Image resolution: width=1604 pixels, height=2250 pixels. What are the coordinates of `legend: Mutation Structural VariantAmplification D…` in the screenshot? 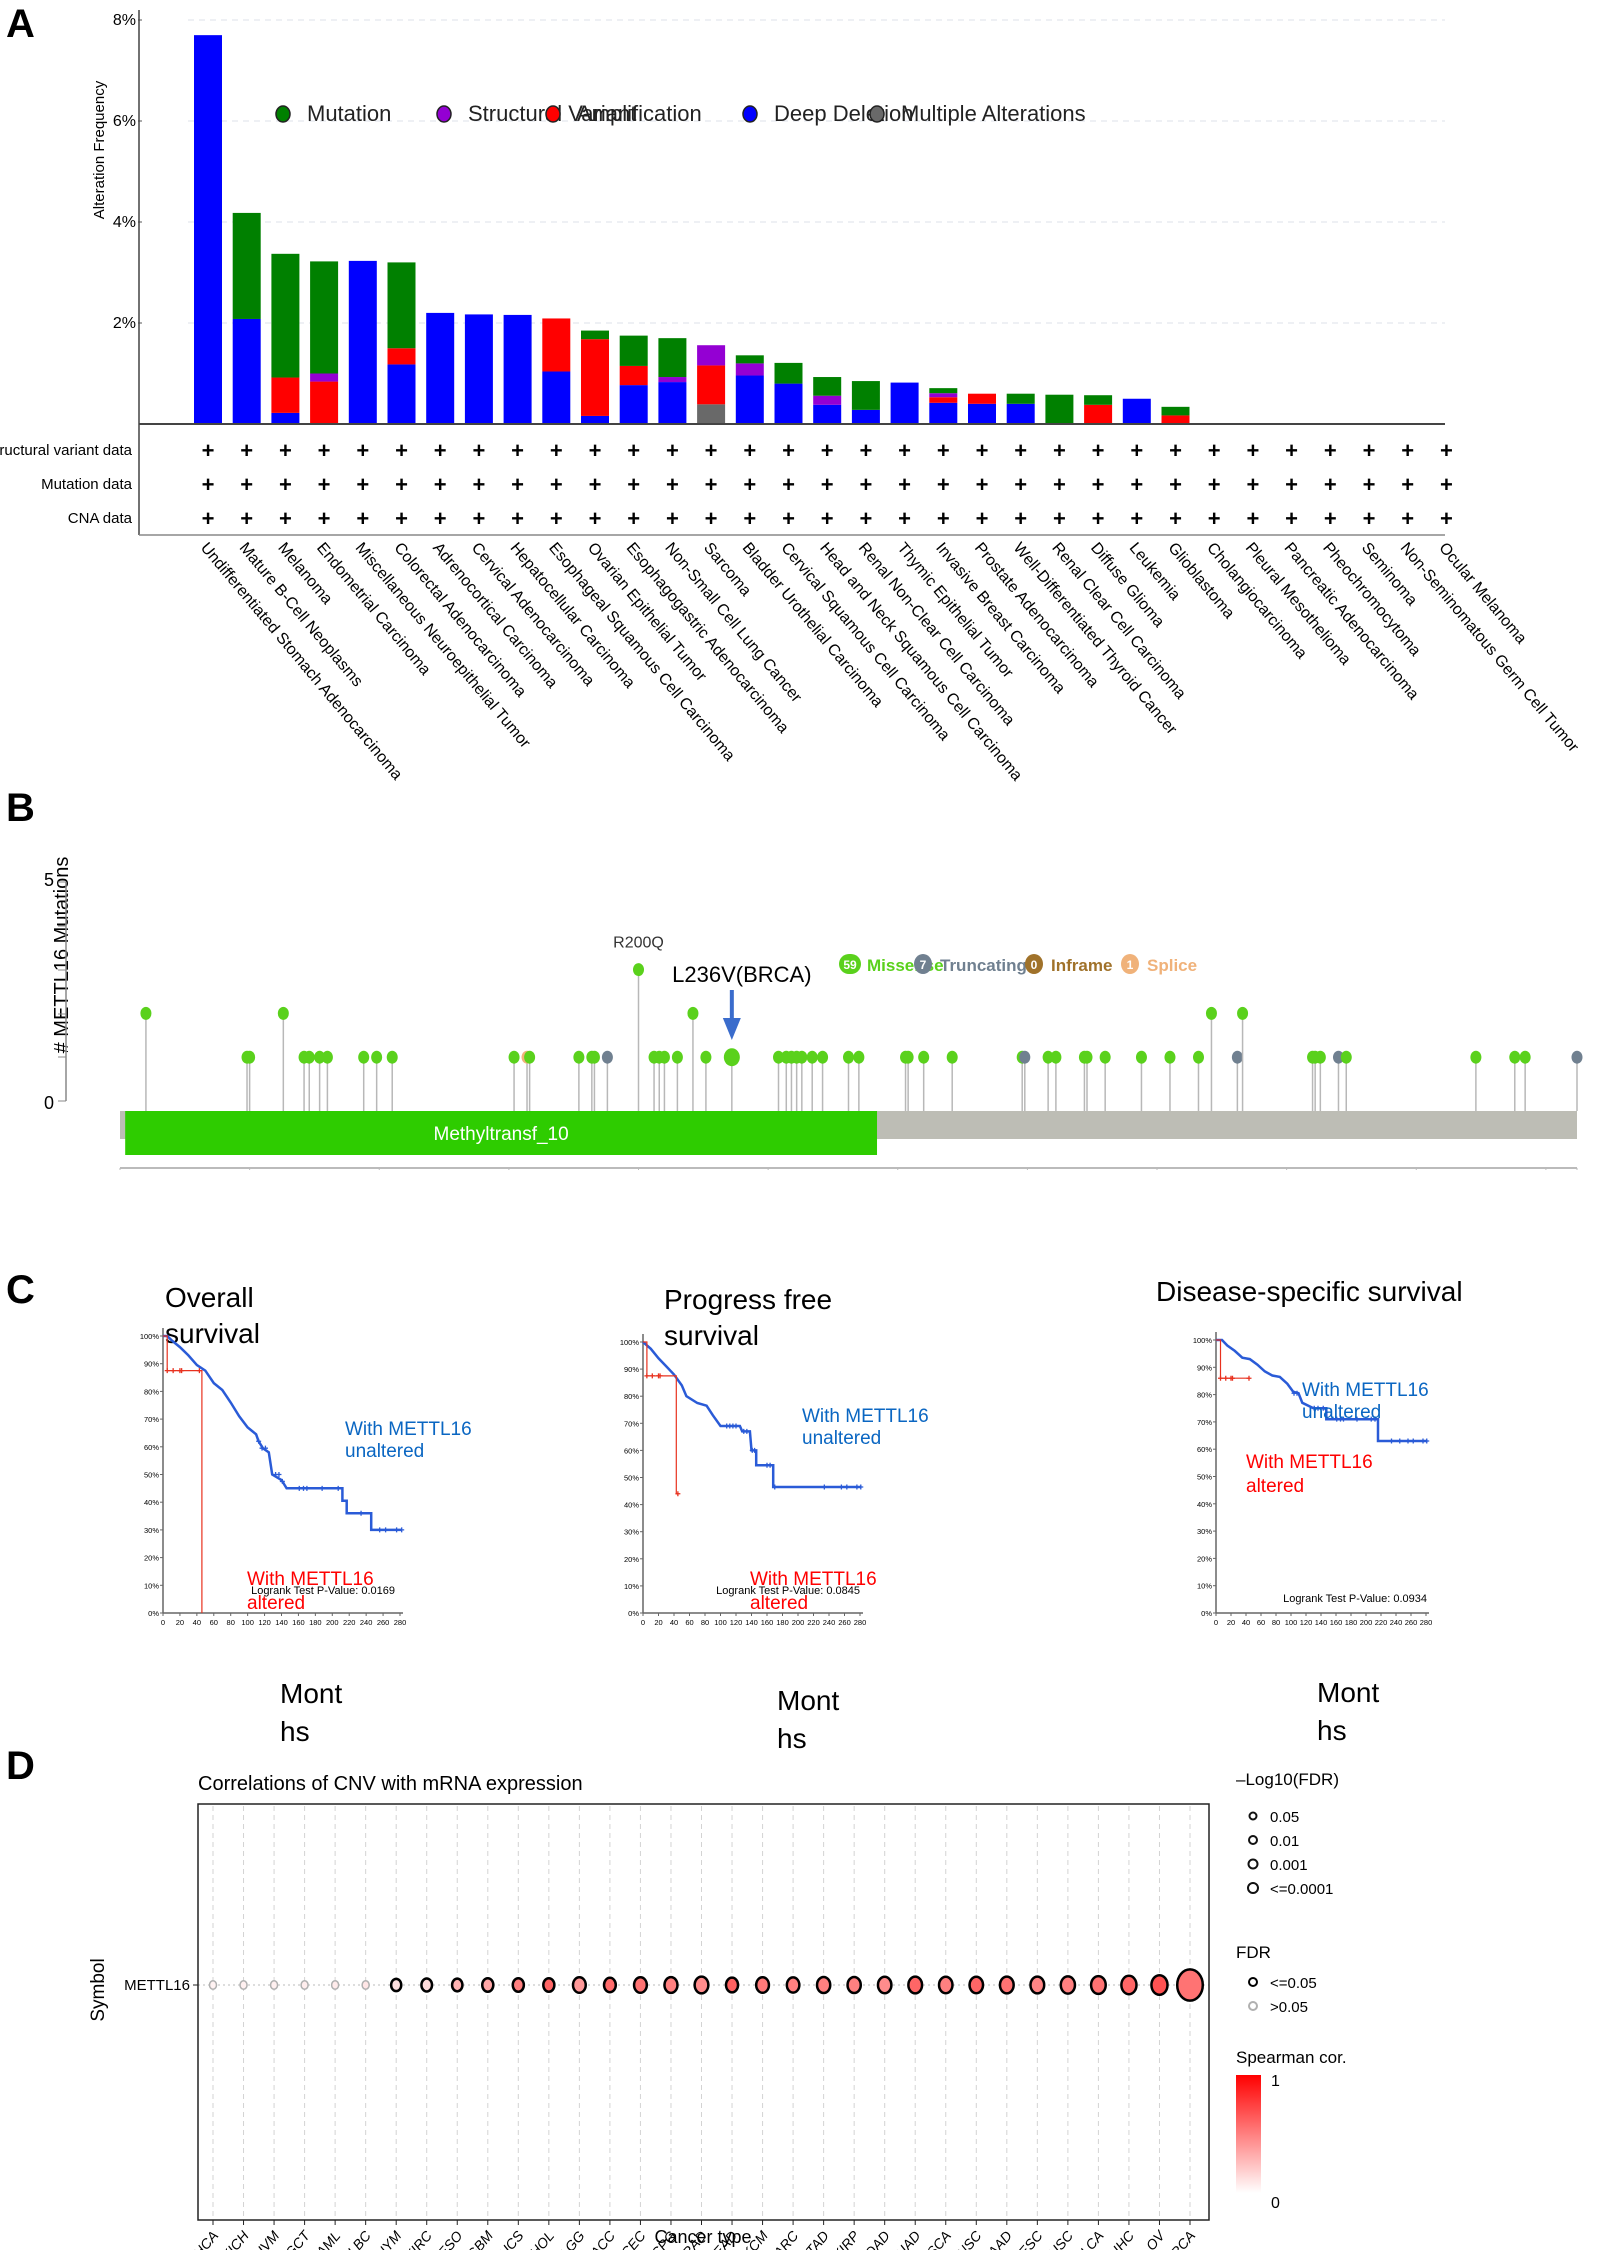 It's located at (680, 113).